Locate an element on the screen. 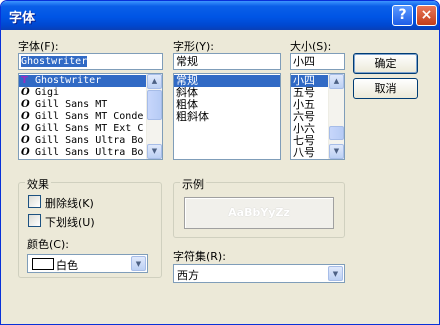 This screenshot has height=325, width=440. font-label: 字体(F): is located at coordinates (38, 46).